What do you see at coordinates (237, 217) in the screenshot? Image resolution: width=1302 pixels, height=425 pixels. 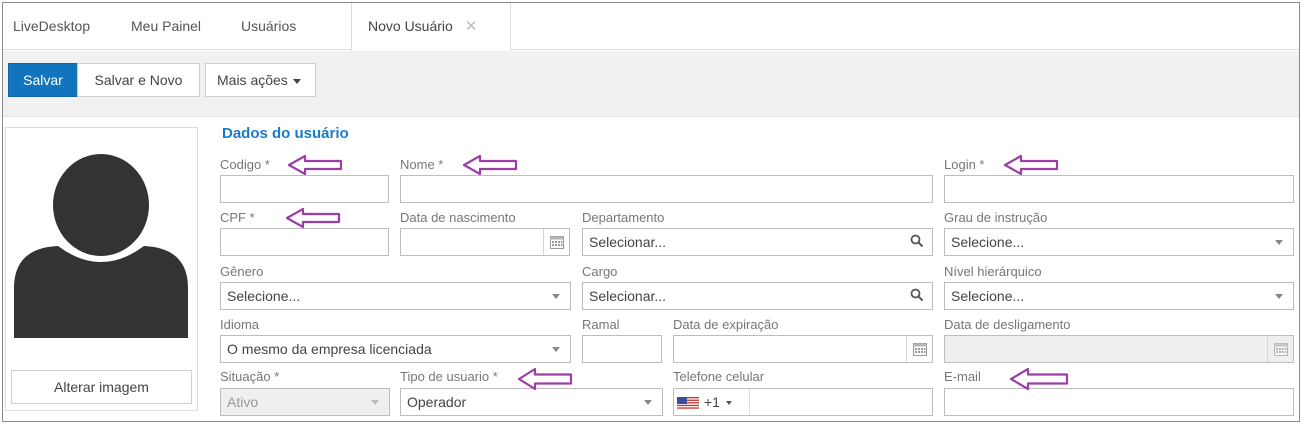 I see `cpf-label: CPF *` at bounding box center [237, 217].